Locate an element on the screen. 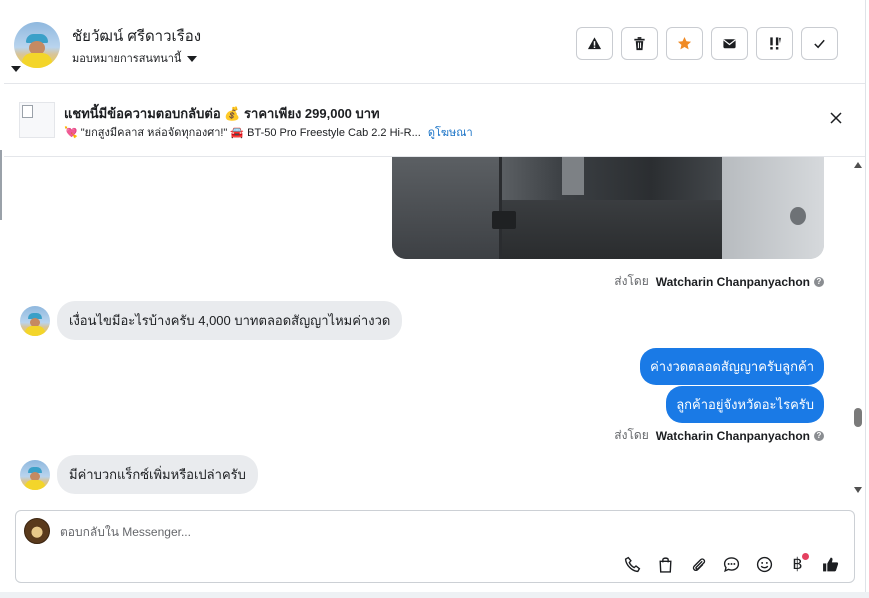 This screenshot has width=869, height=598. delete-button is located at coordinates (639, 43).